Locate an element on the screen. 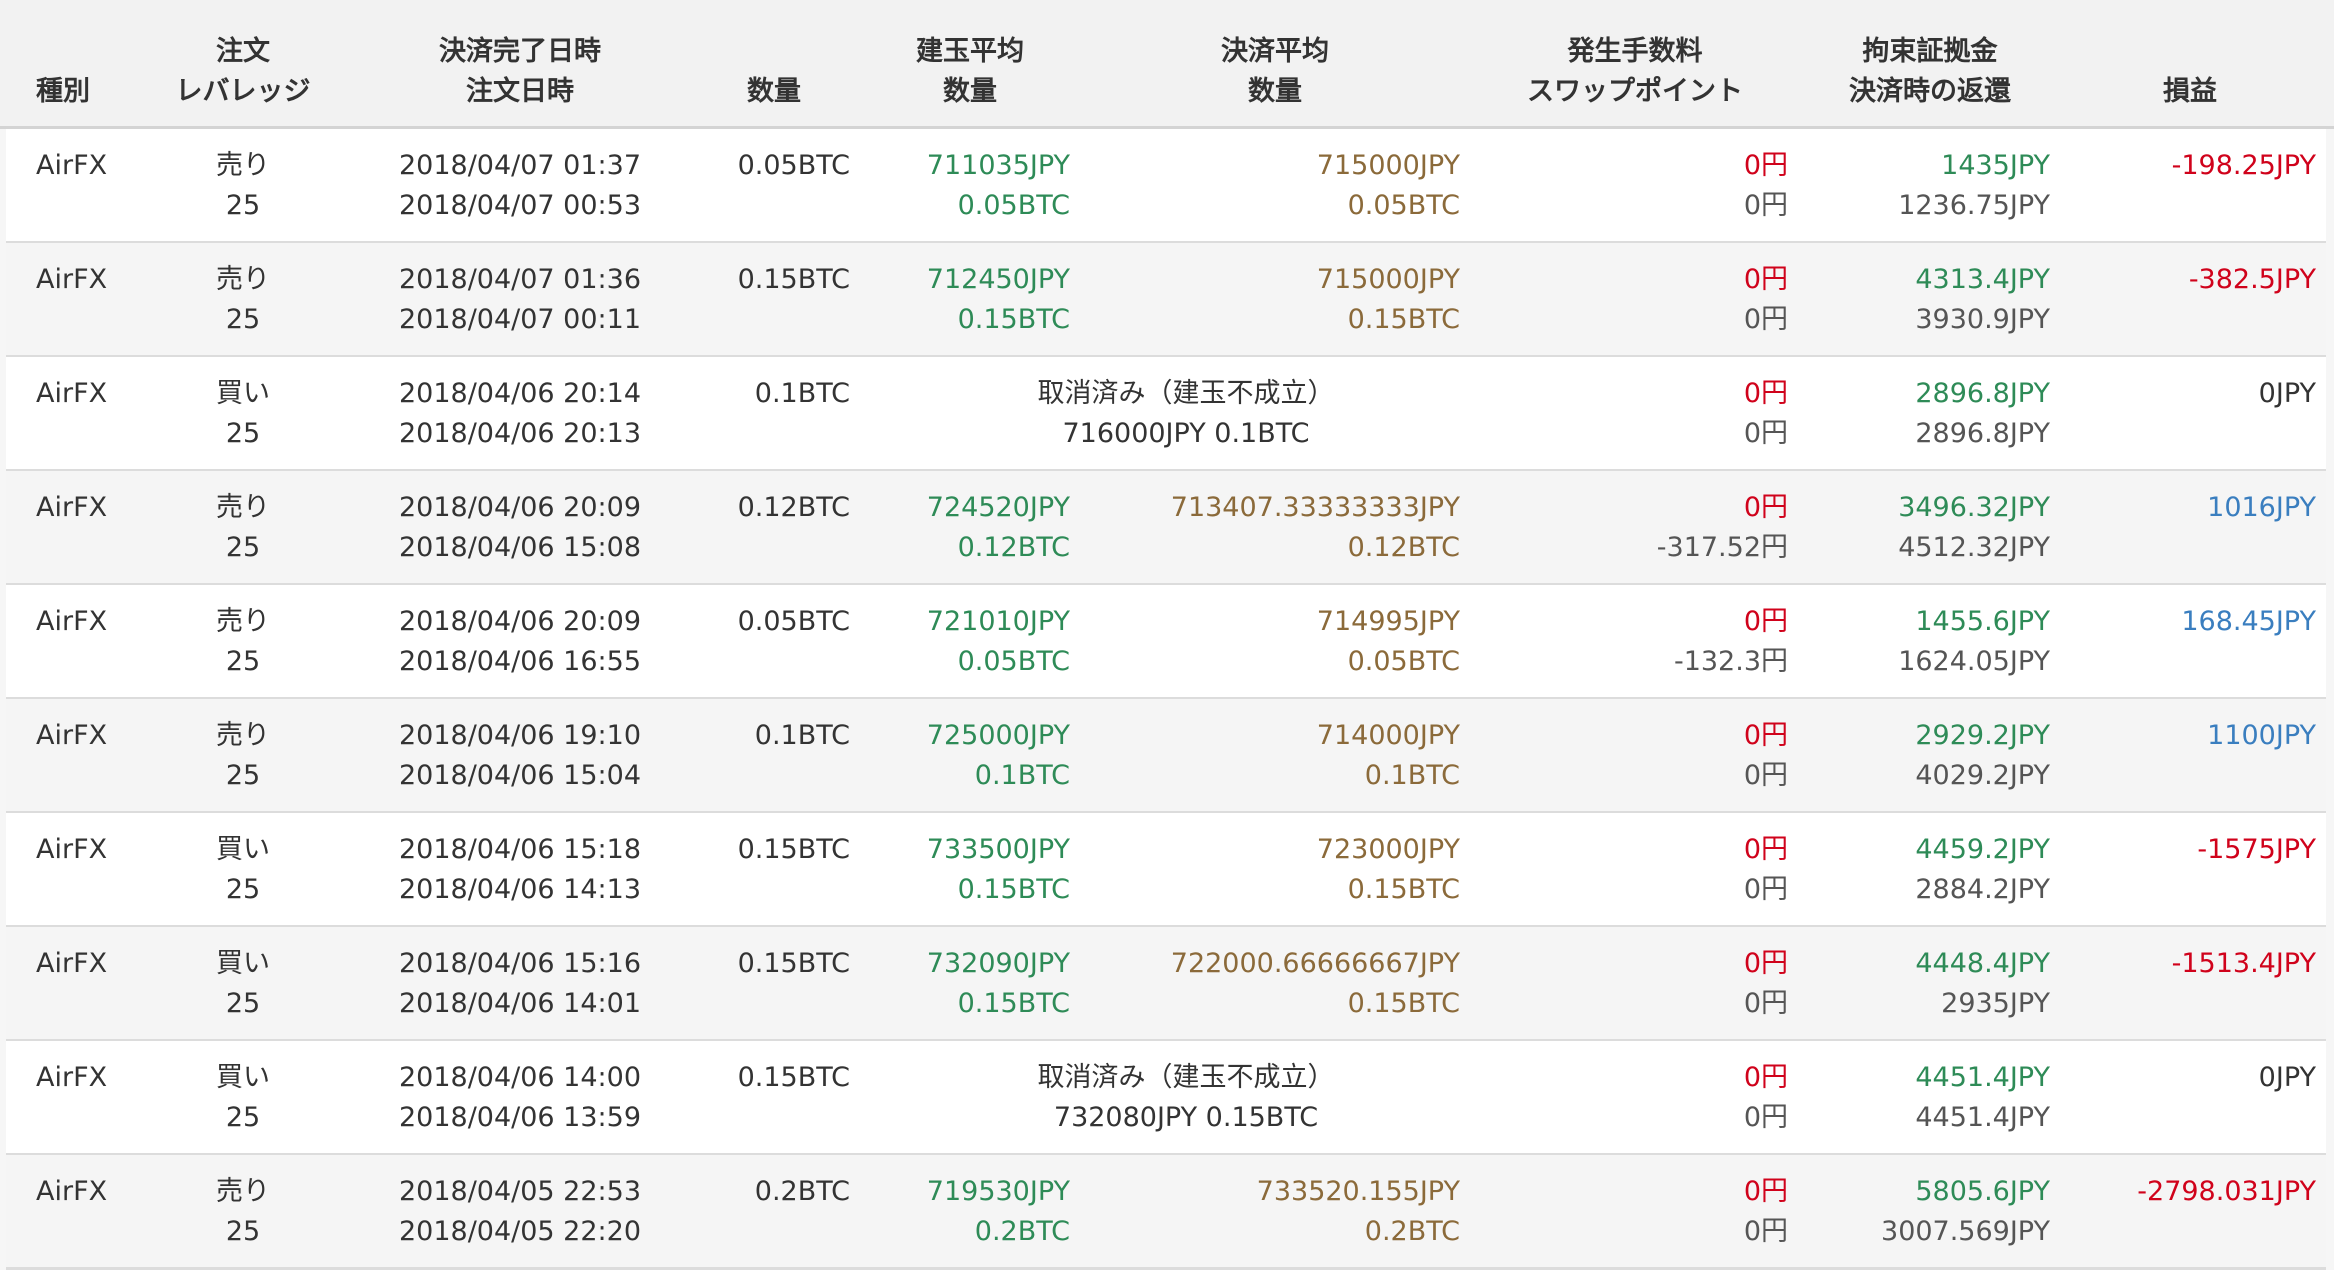 The width and height of the screenshot is (2334, 1270). cell-margin: 1455.6JPY 1624.05JPY is located at coordinates (1974, 641).